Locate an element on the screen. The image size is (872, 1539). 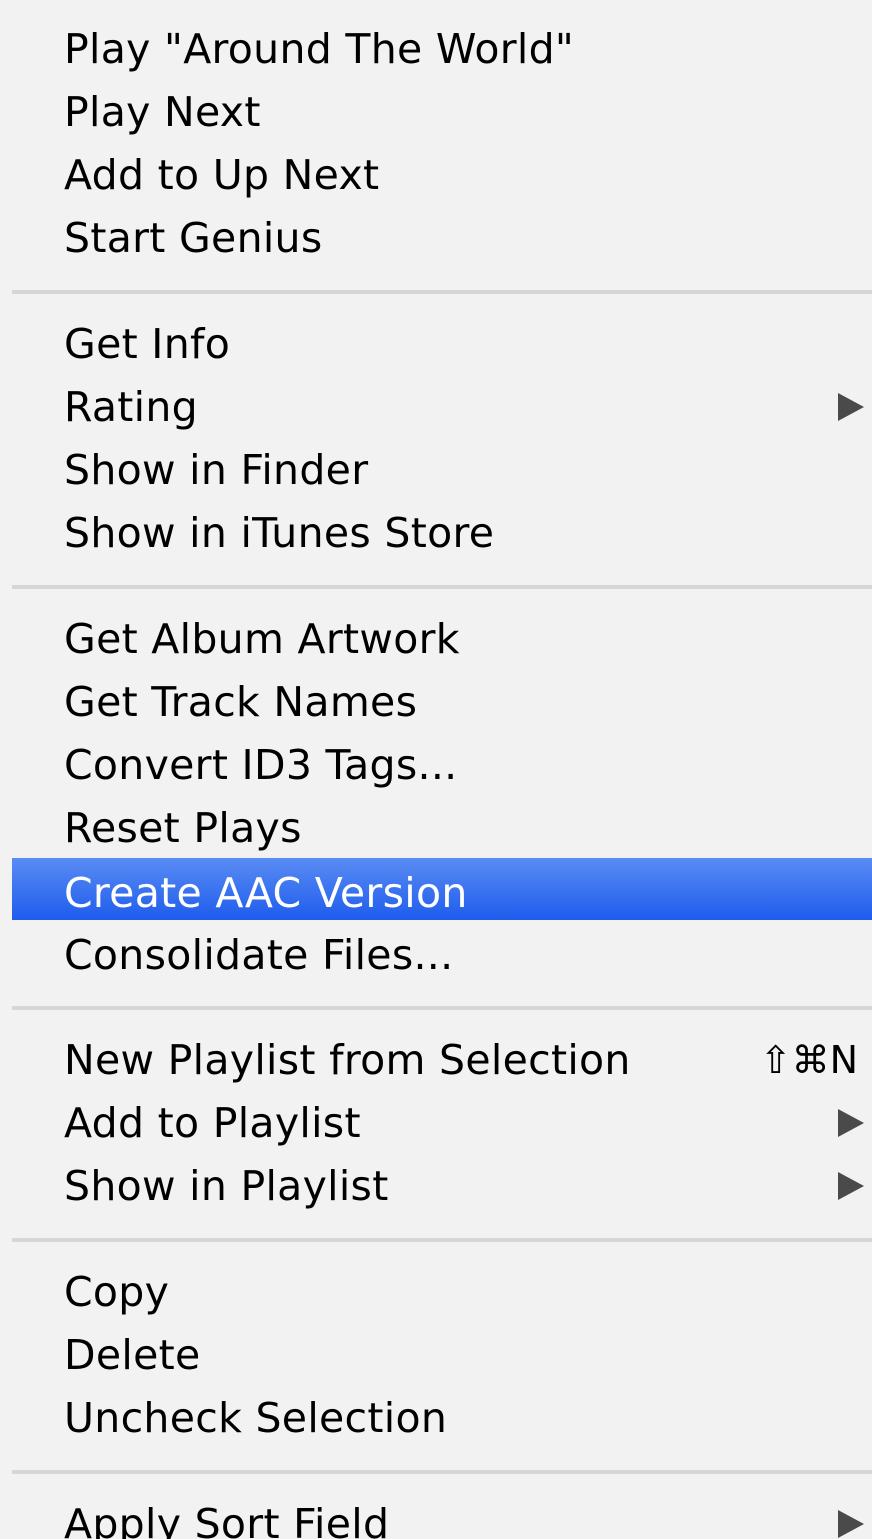
menu-item-show-in-playlist: Show in Playlist is located at coordinates (442, 1182).